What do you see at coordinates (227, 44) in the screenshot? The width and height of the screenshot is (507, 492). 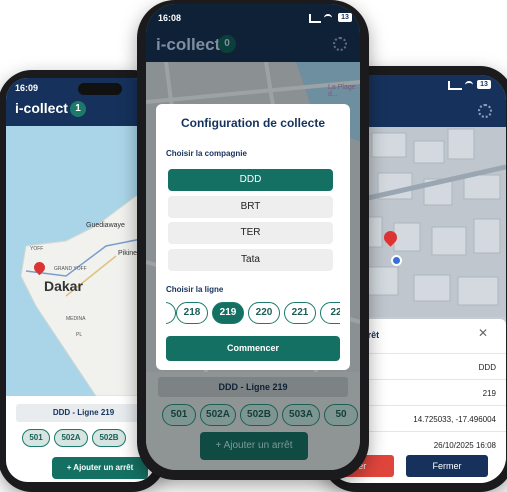 I see `collect-count-badge: 0` at bounding box center [227, 44].